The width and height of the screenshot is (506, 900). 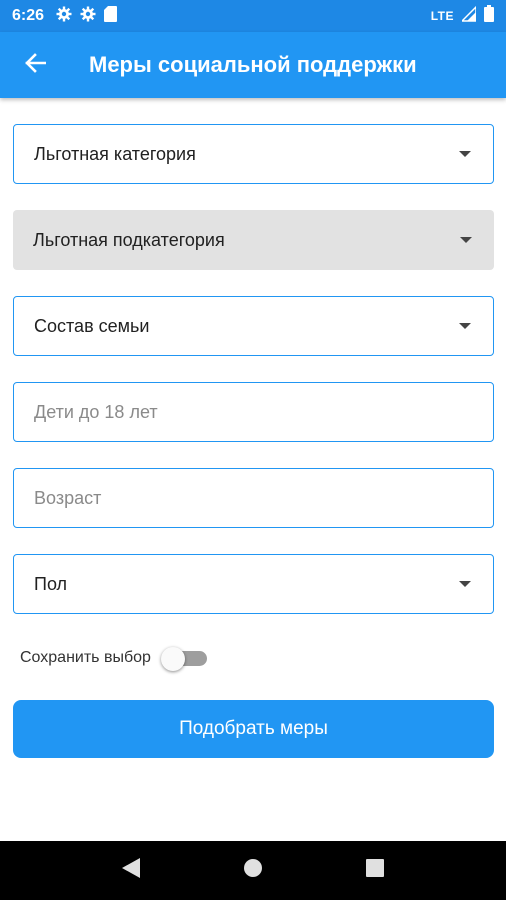 I want to click on nav-home-button, so click(x=253, y=871).